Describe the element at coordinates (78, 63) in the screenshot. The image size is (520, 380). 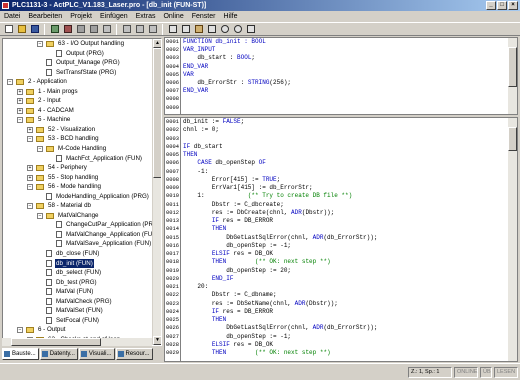
I see `tree-pou-item: Output_Manage (PRG)` at that location.